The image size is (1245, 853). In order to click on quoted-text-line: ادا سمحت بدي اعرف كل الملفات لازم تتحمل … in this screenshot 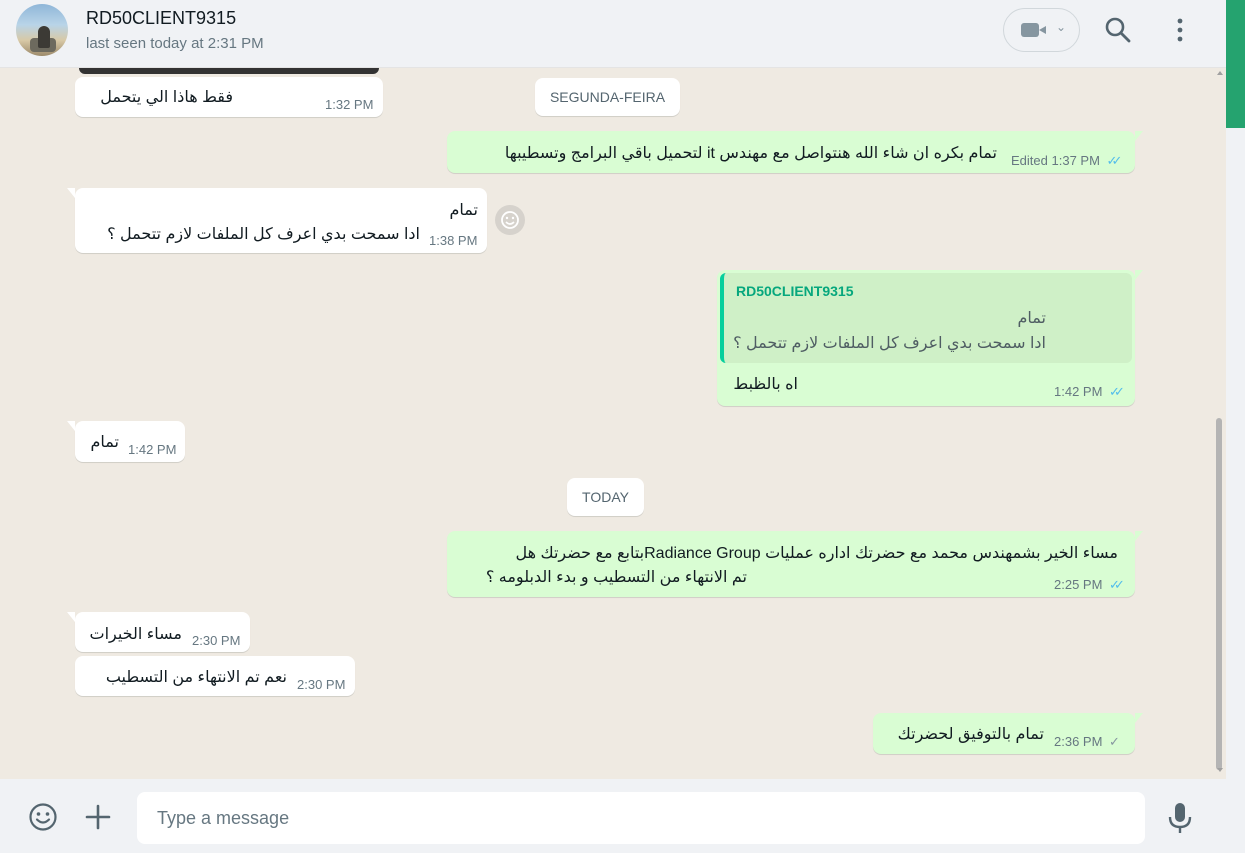, I will do `click(889, 343)`.